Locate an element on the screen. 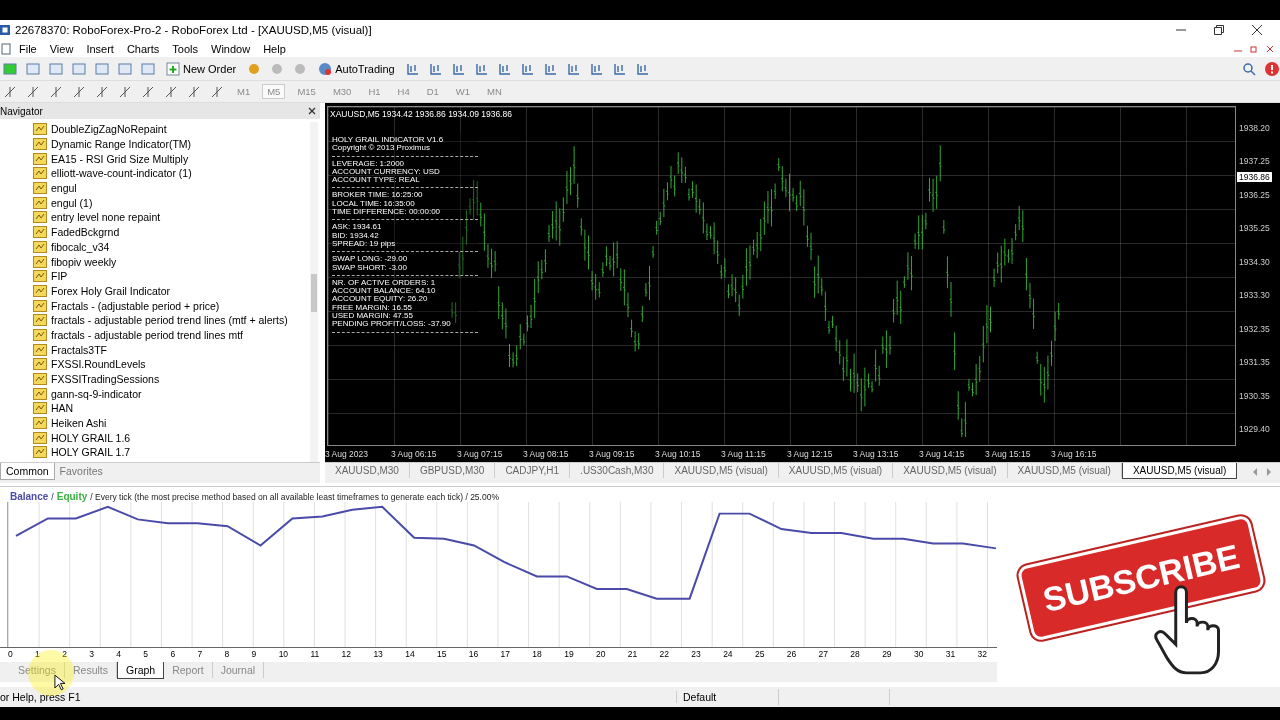  axis-tick-label: 29 is located at coordinates (887, 654).